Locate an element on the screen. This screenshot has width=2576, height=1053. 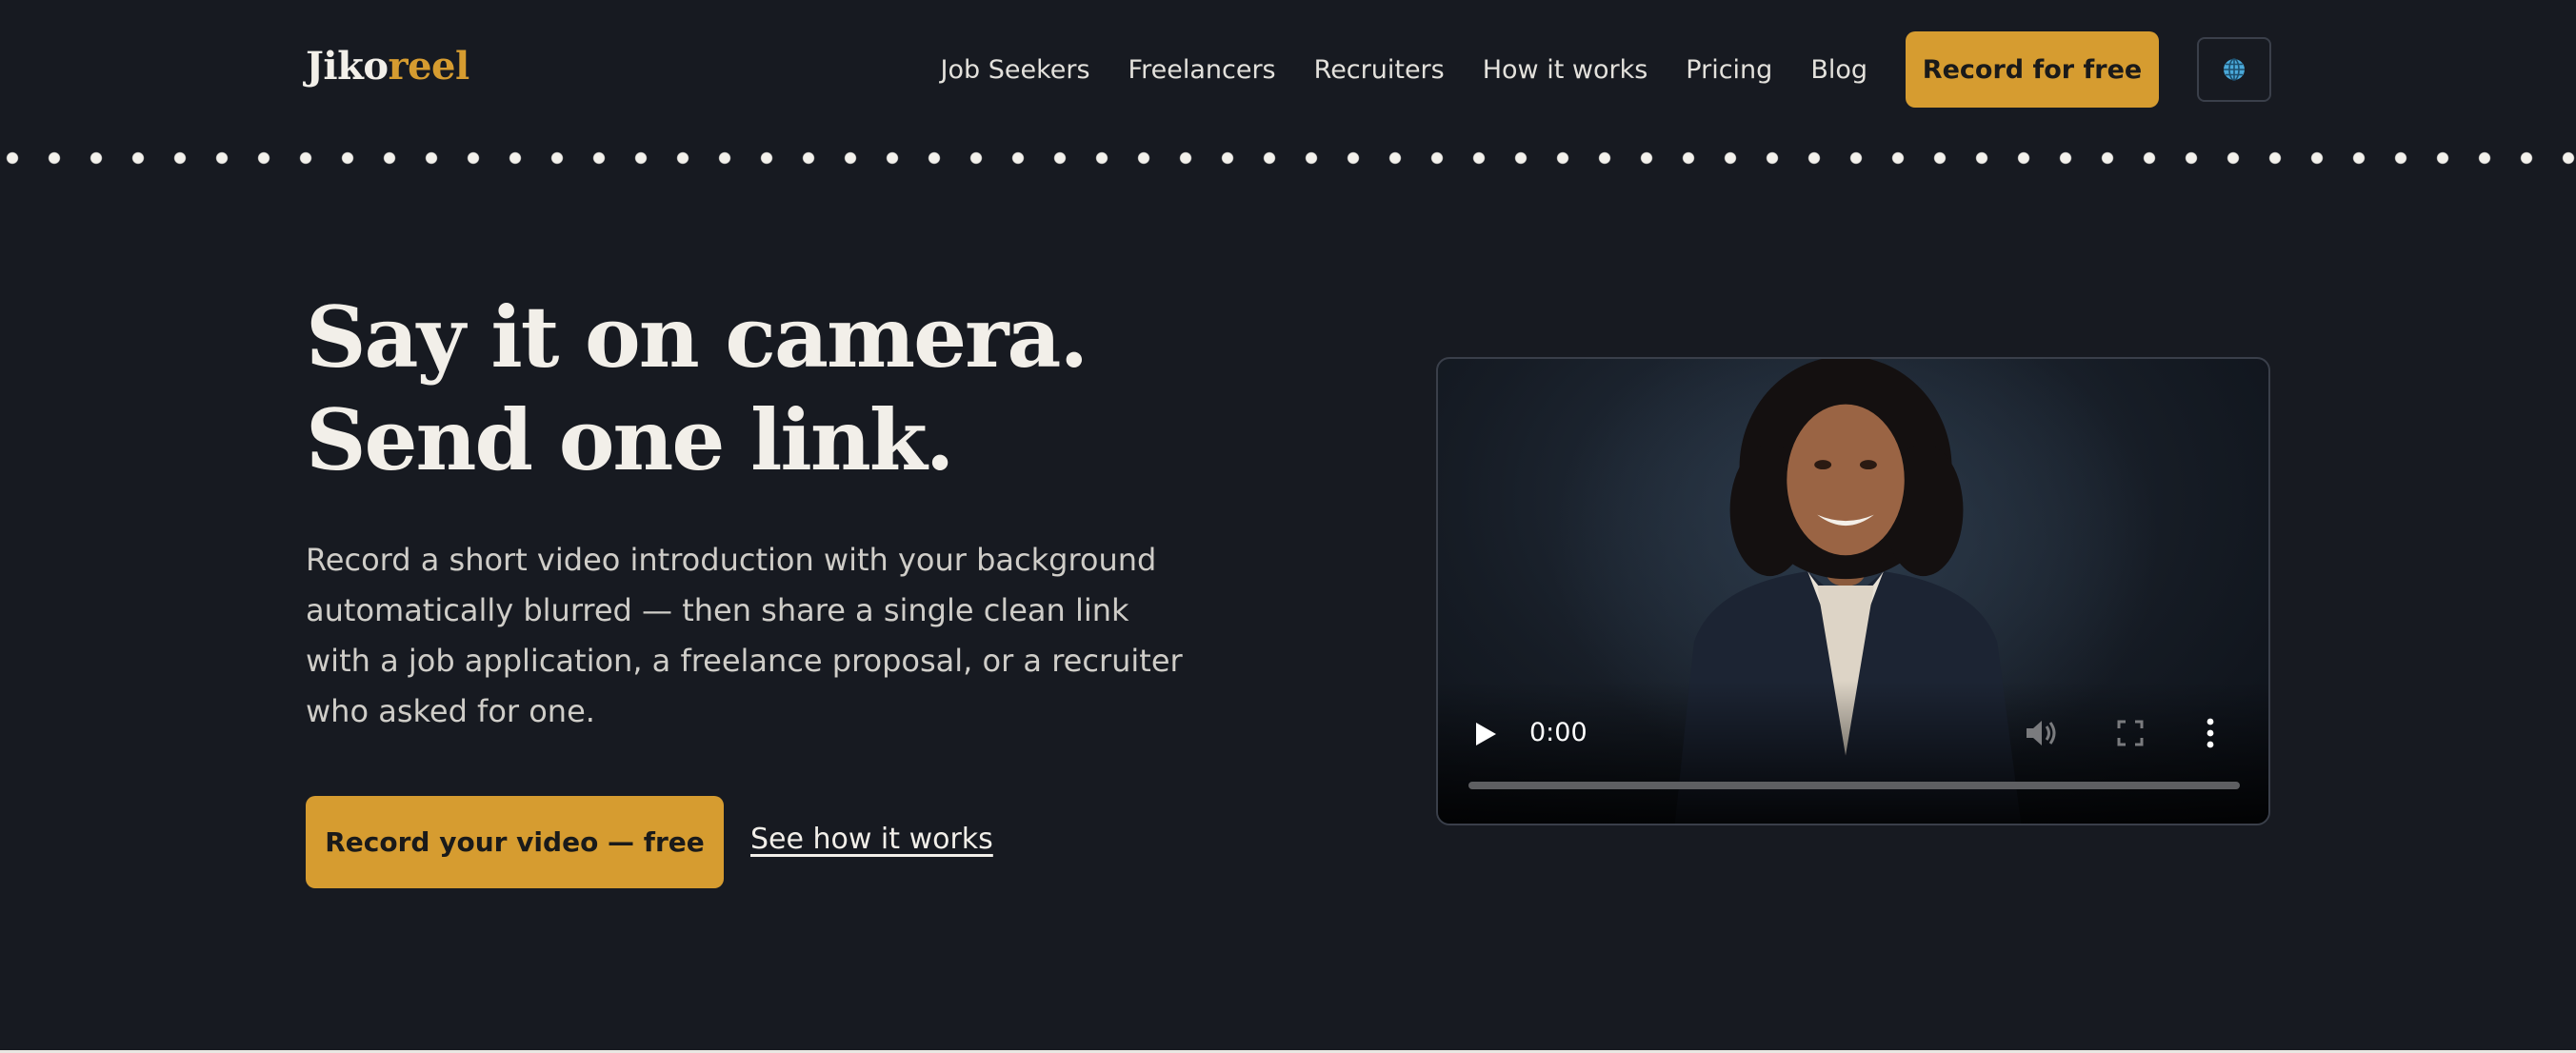
hero-title-line-2: Send one link. is located at coordinates (630, 439).